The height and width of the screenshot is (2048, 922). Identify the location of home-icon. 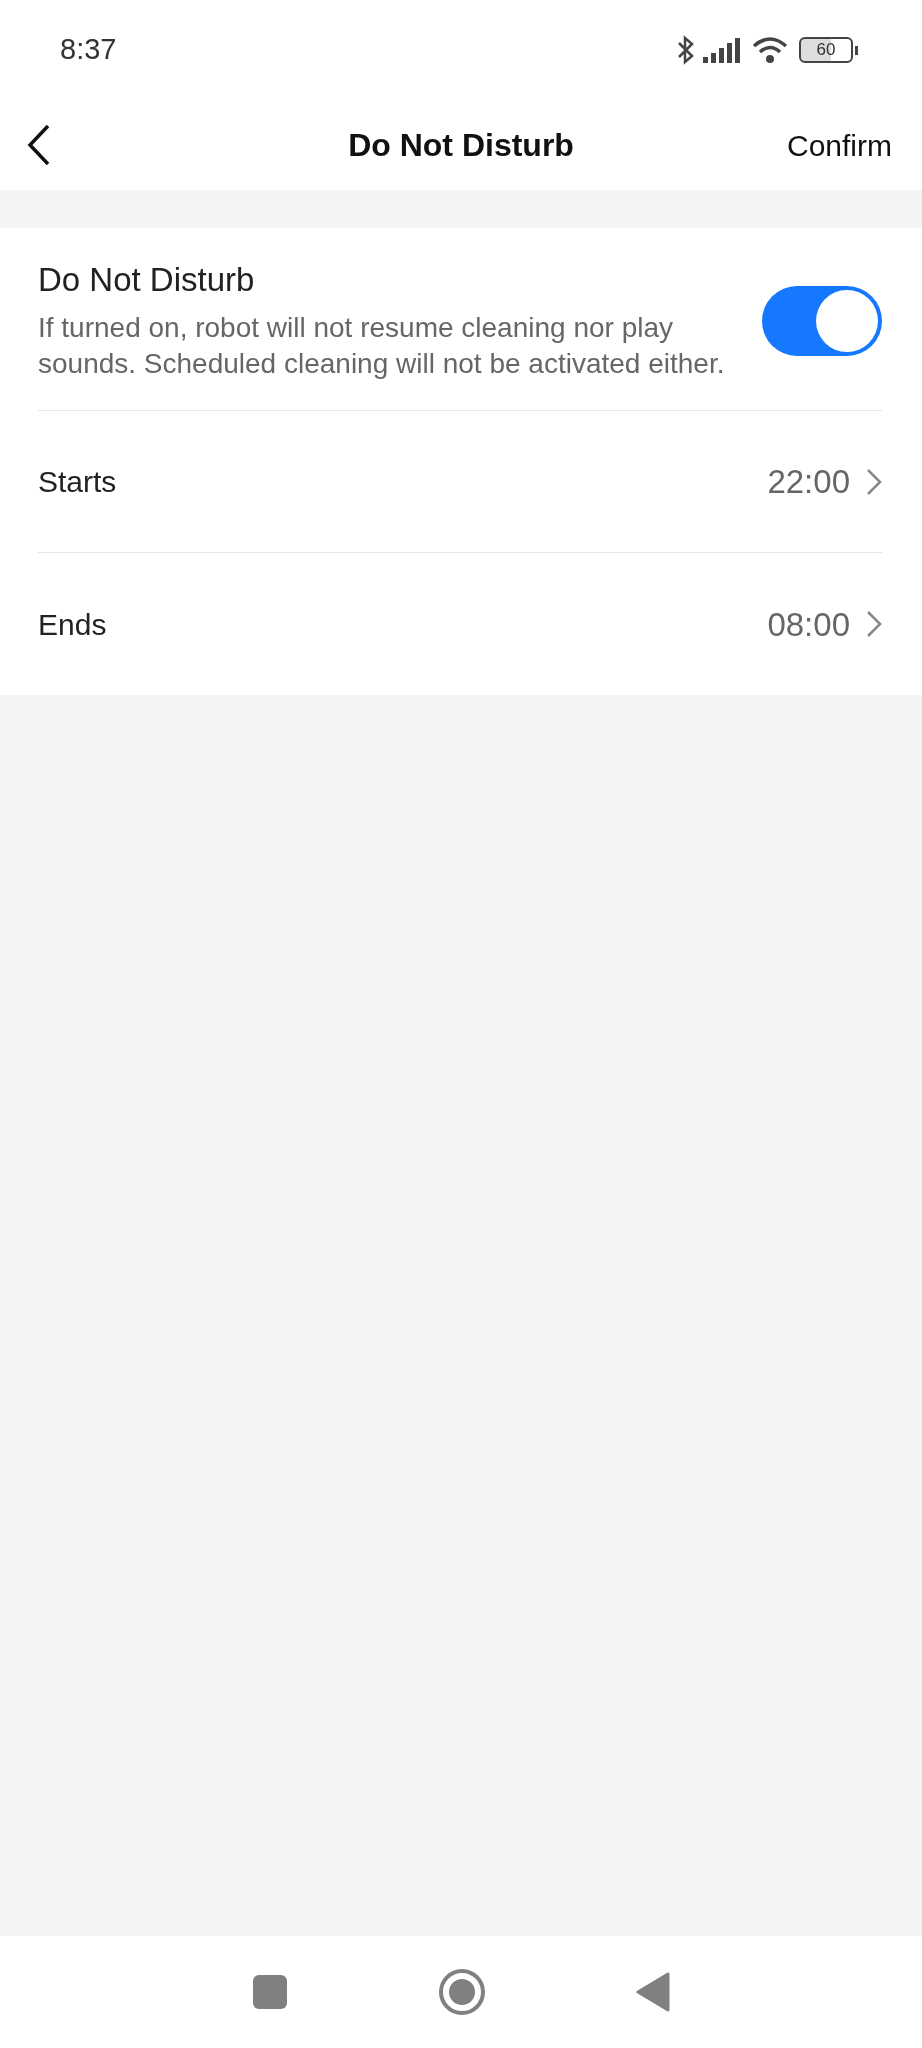
(462, 1992).